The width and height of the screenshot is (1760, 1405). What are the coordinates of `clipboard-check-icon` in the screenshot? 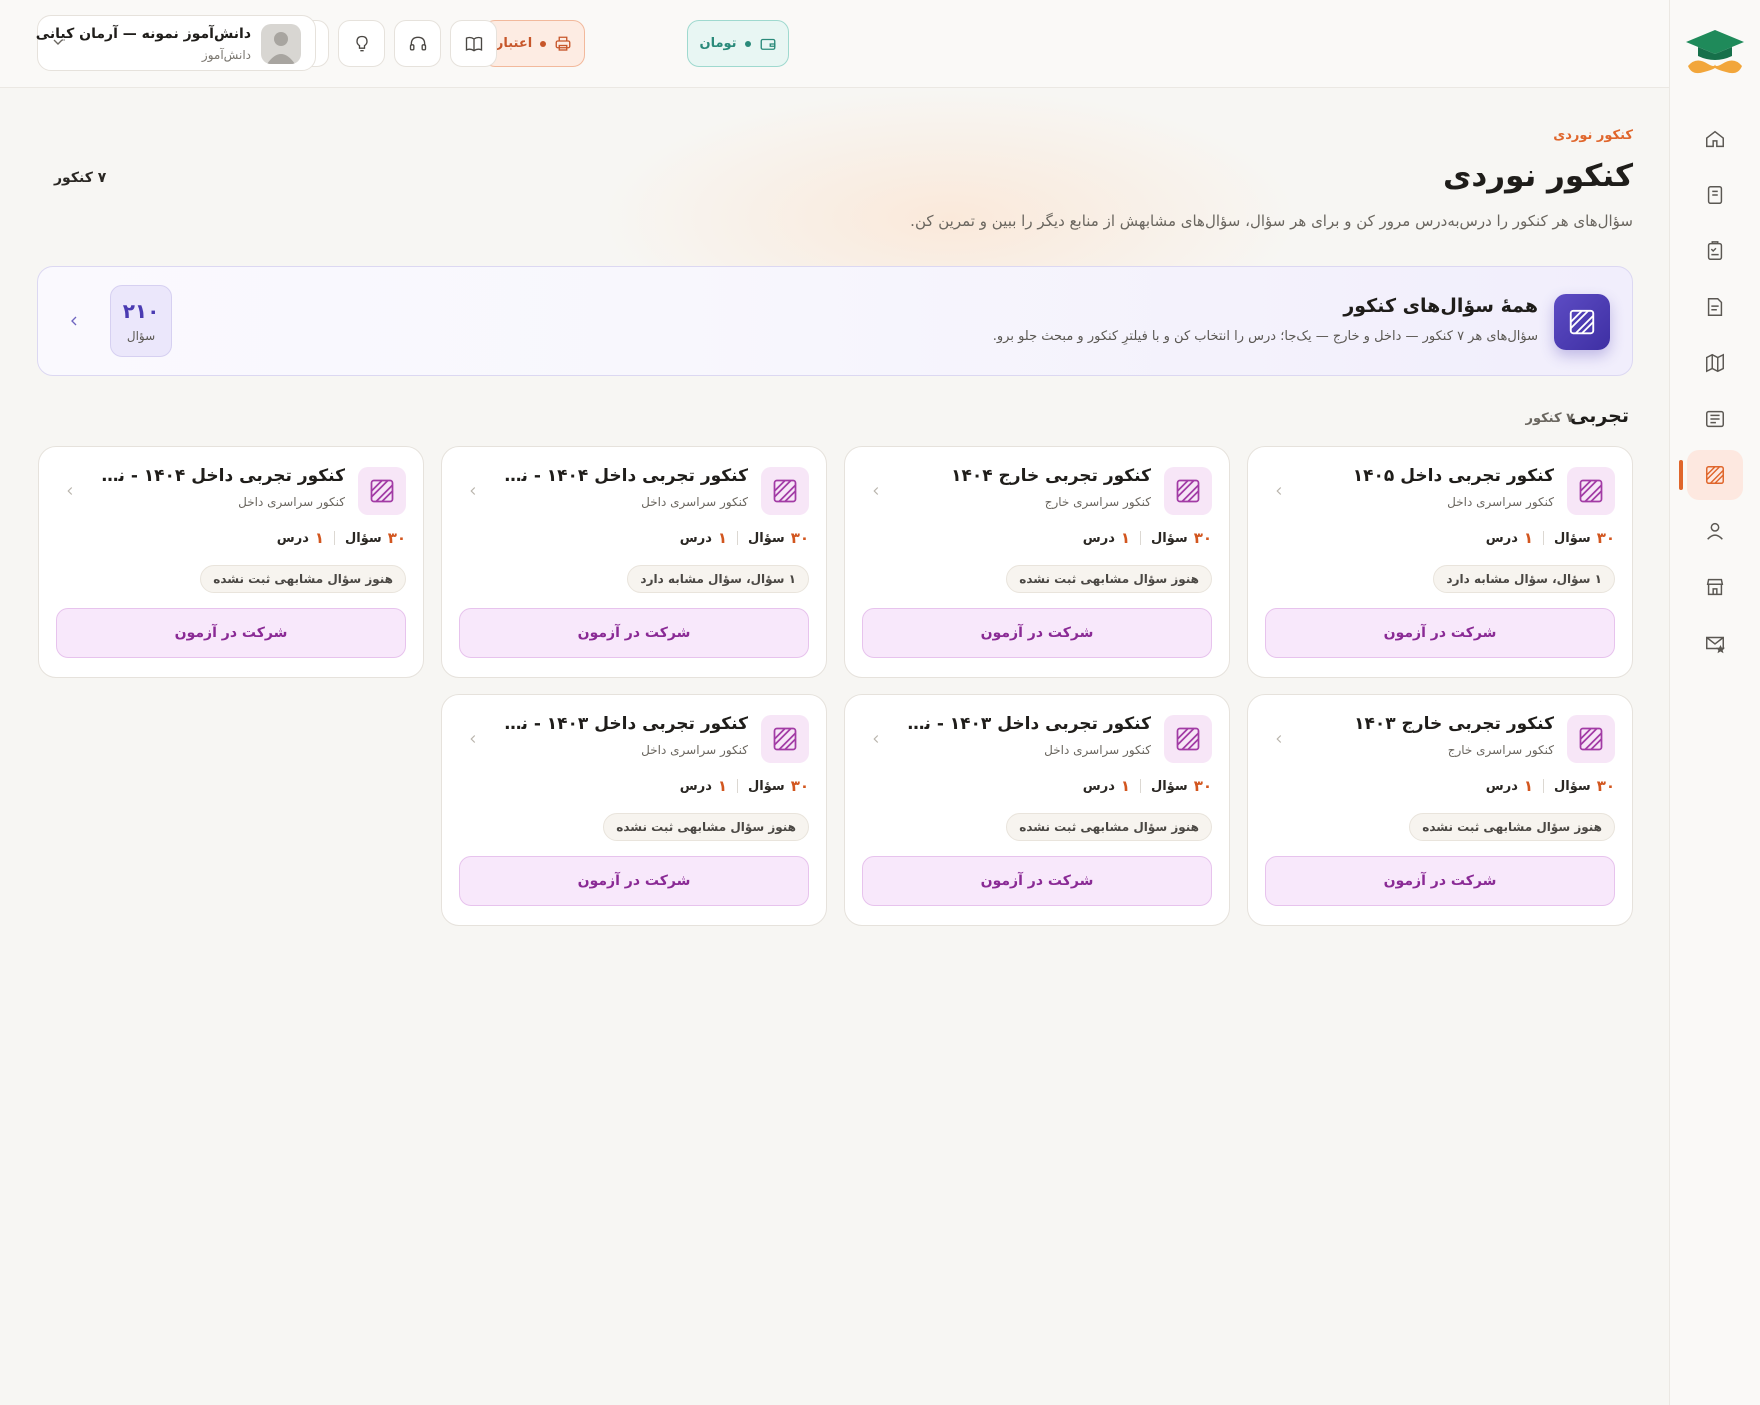 It's located at (1715, 250).